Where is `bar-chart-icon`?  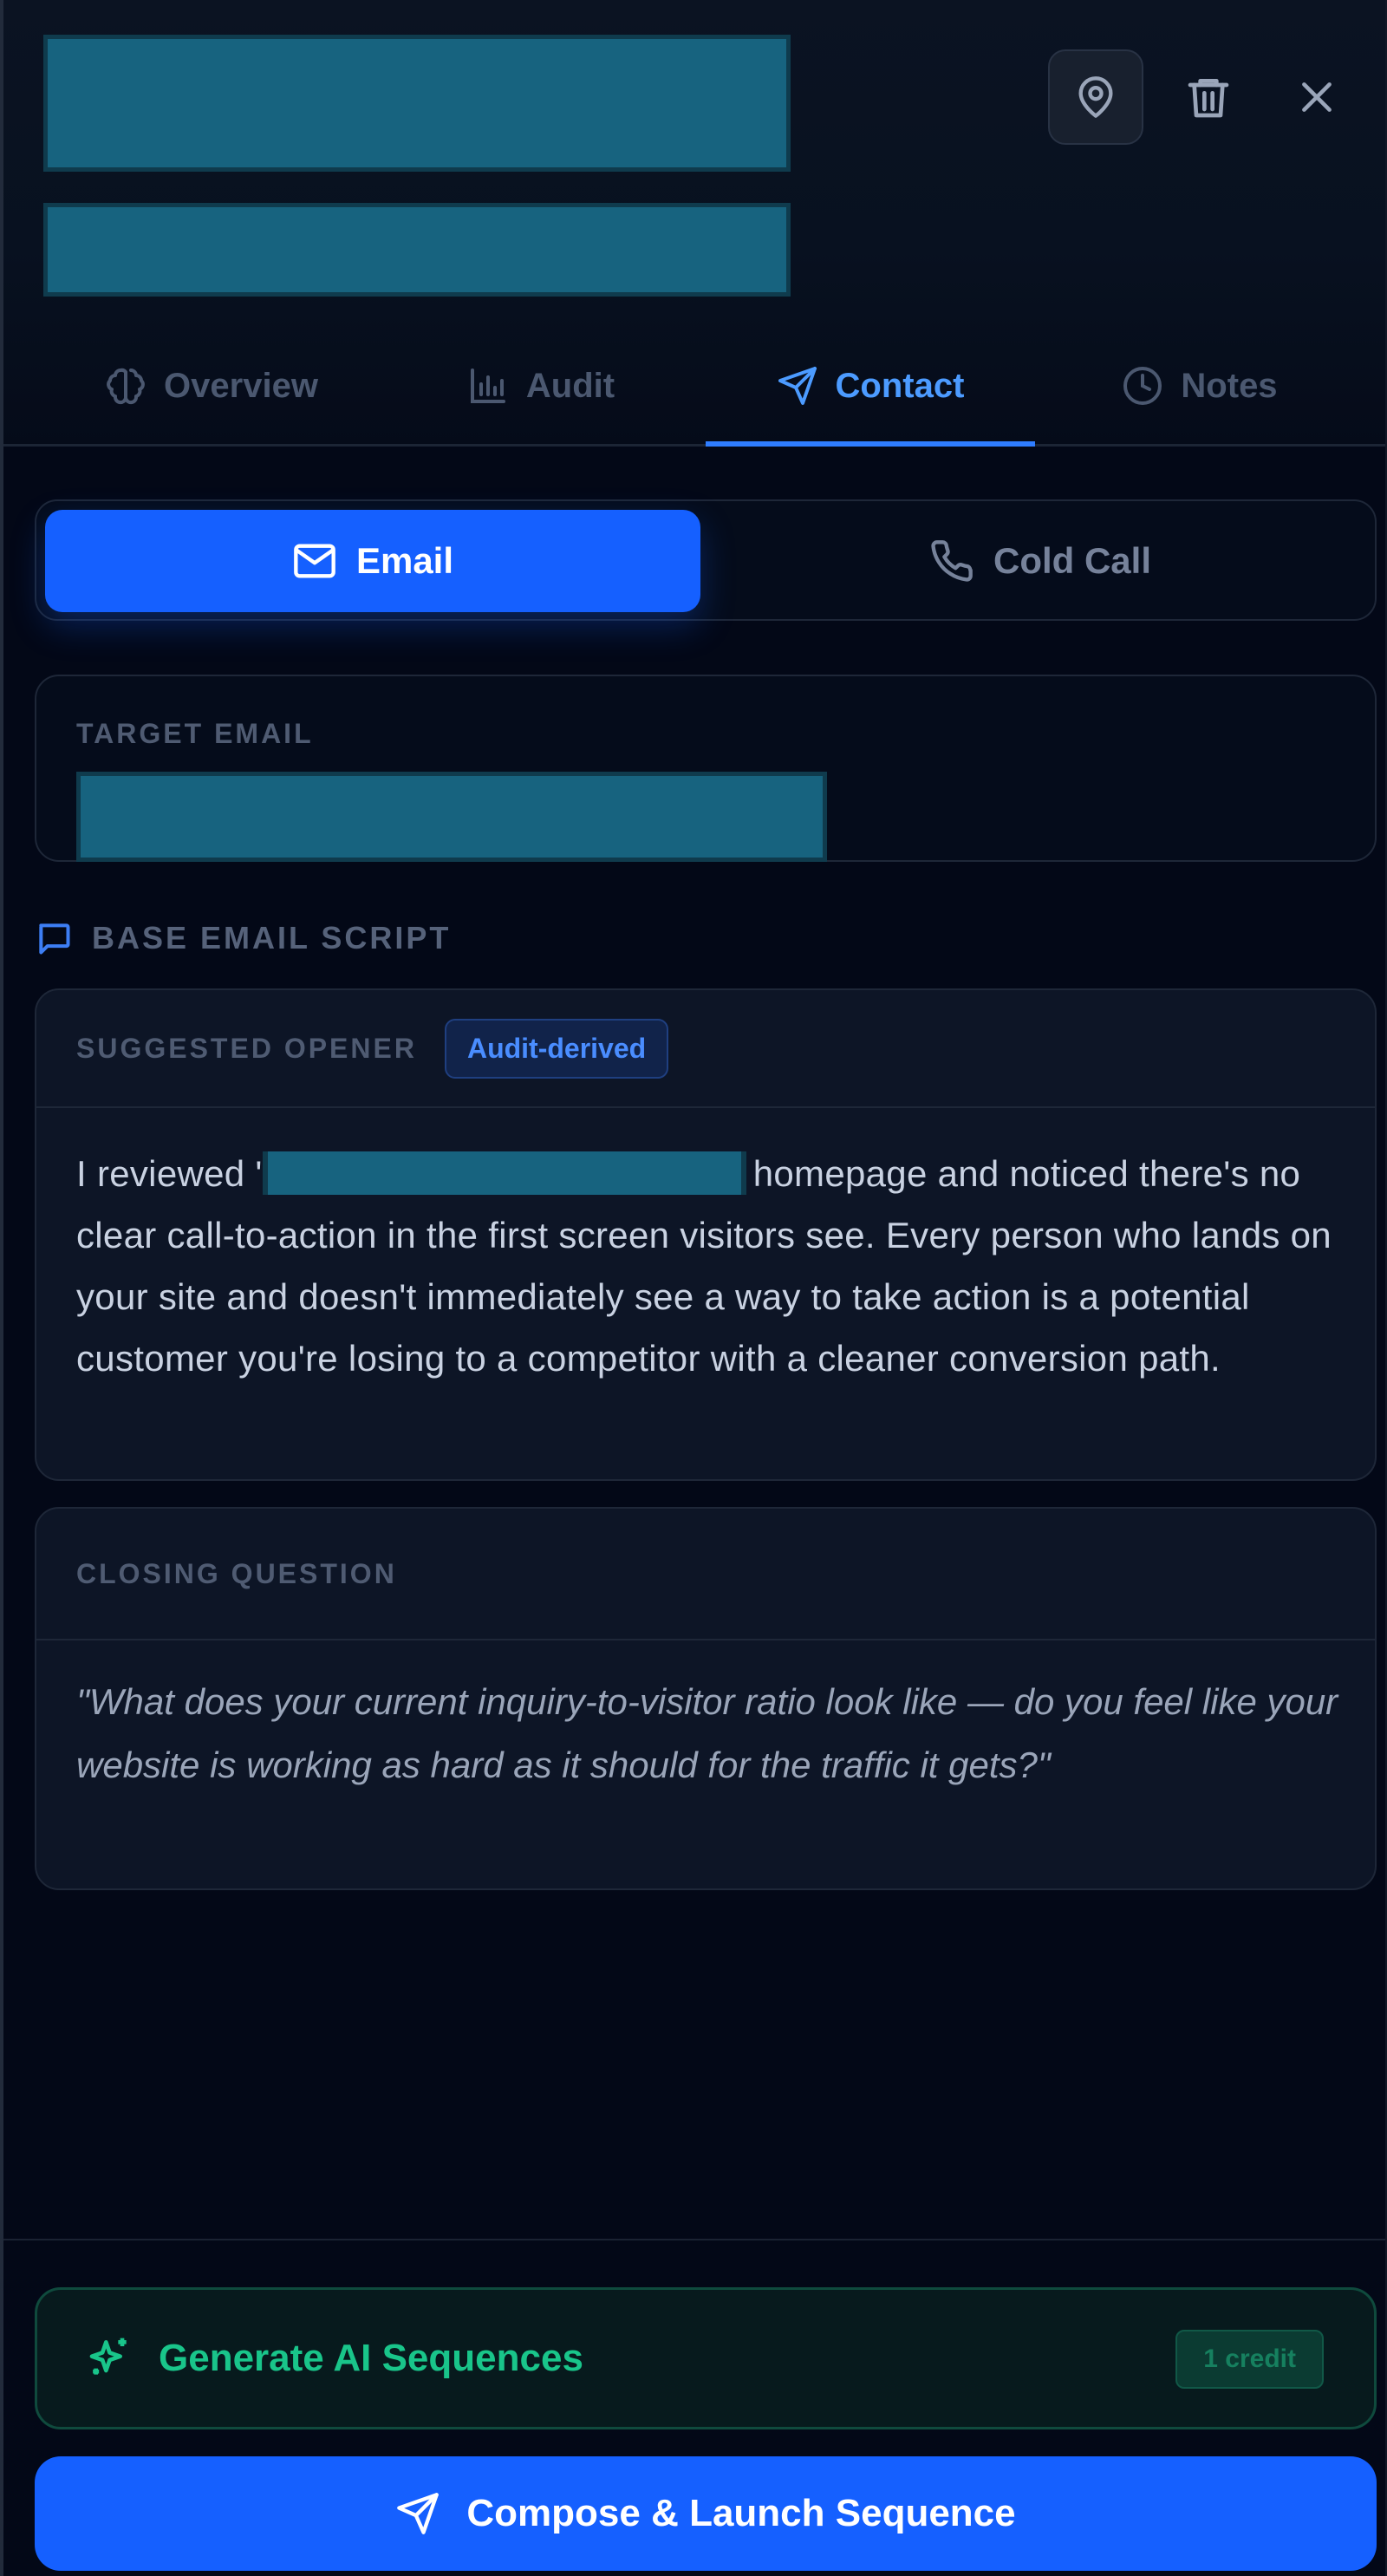
bar-chart-icon is located at coordinates (487, 386).